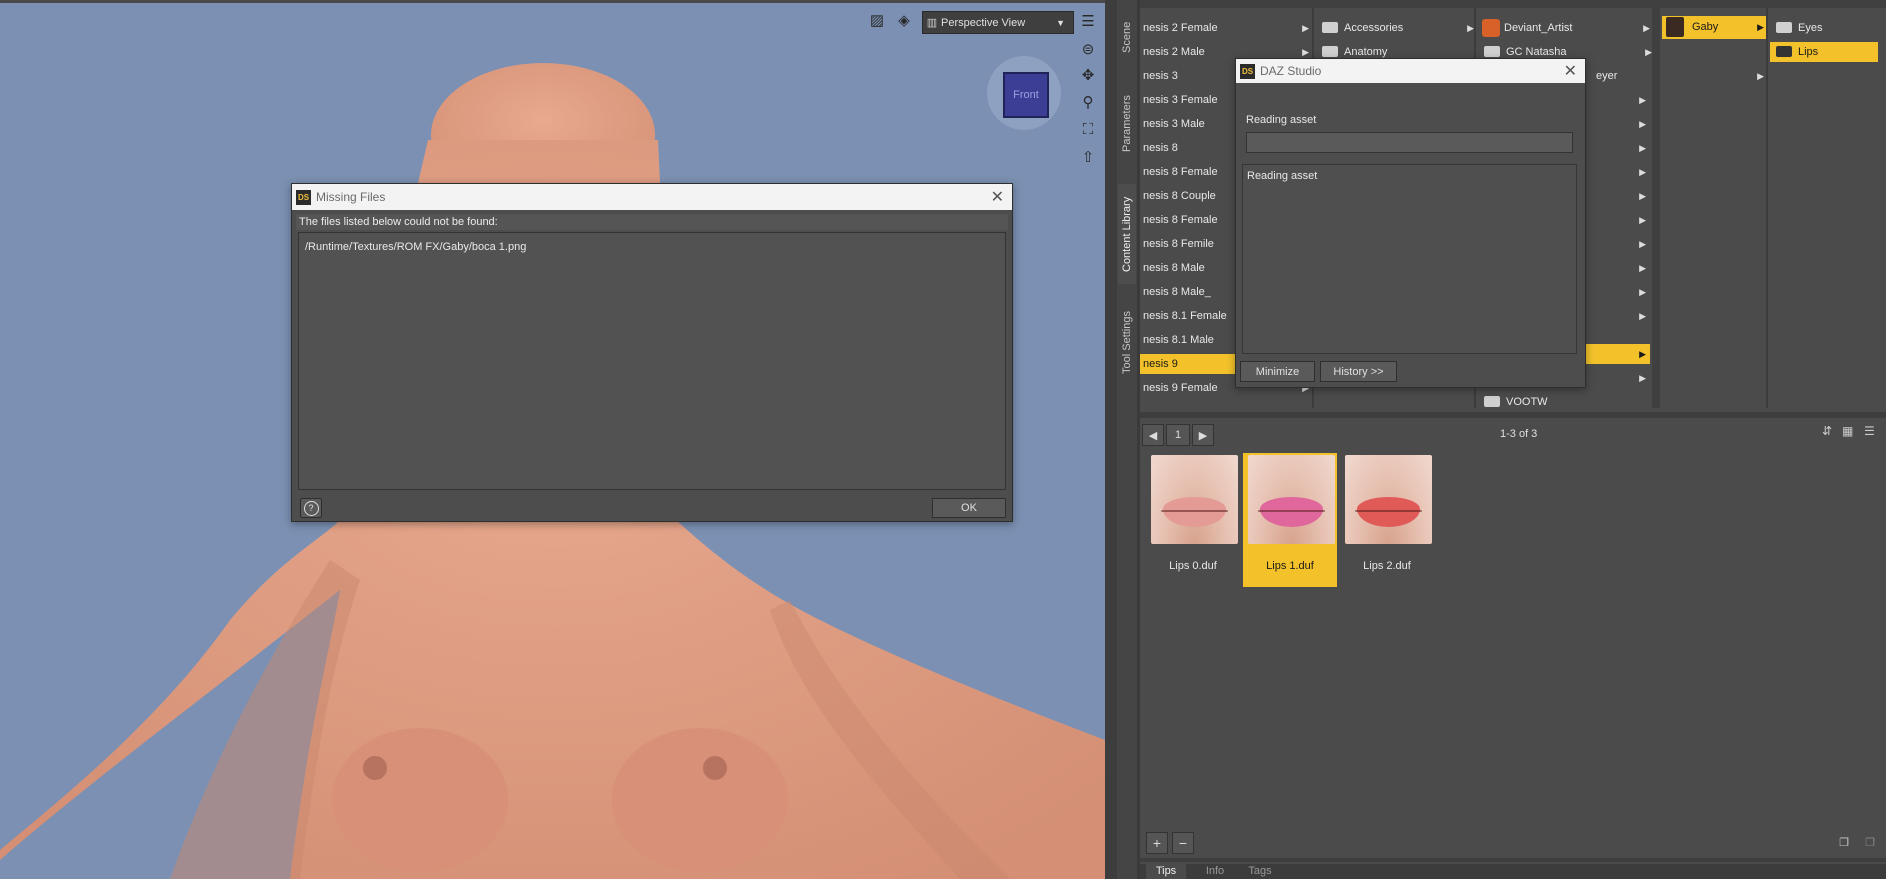 Image resolution: width=1886 pixels, height=879 pixels. What do you see at coordinates (1226, 28) in the screenshot?
I see `list-item: nesis 2 Female ▶` at bounding box center [1226, 28].